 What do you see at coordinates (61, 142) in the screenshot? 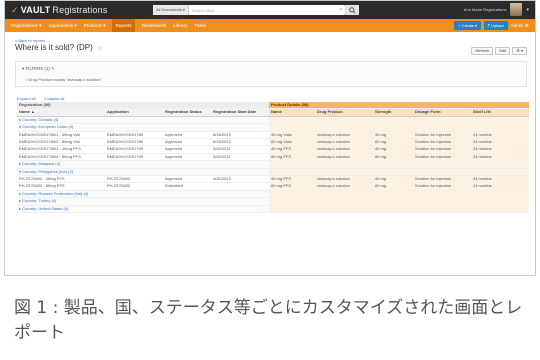
I see `table-cell: EMEA/H/C/0001789/2 - 80mg Vial` at bounding box center [61, 142].